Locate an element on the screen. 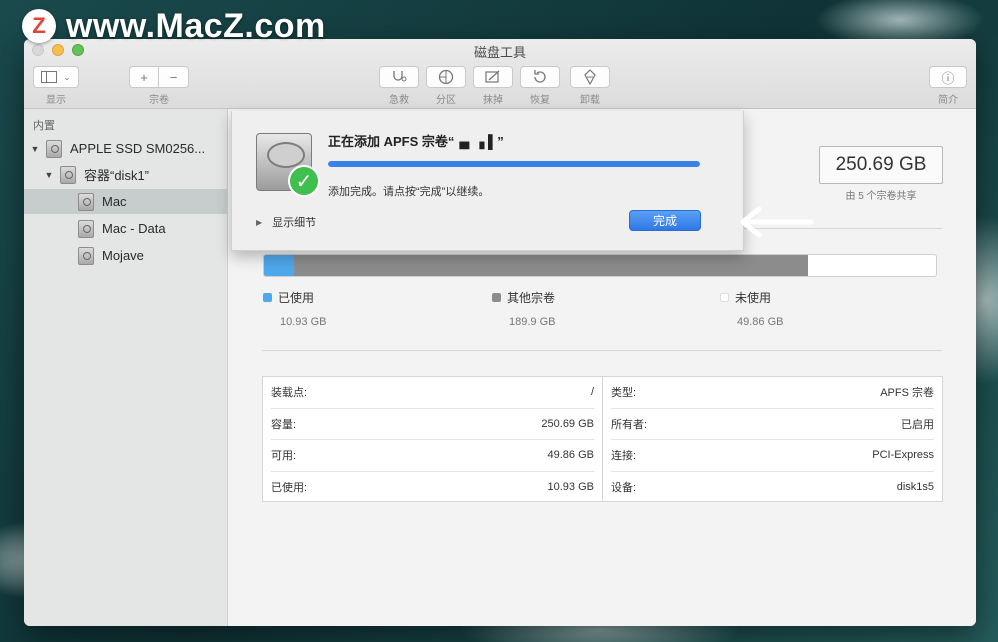 The width and height of the screenshot is (998, 642). show-details-toggle: ▶ 显示细节 is located at coordinates (286, 222).